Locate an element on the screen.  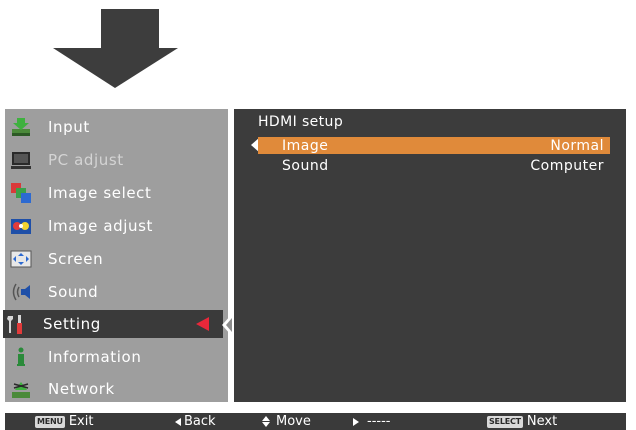
panel-title: HDMI setup is located at coordinates (301, 122).